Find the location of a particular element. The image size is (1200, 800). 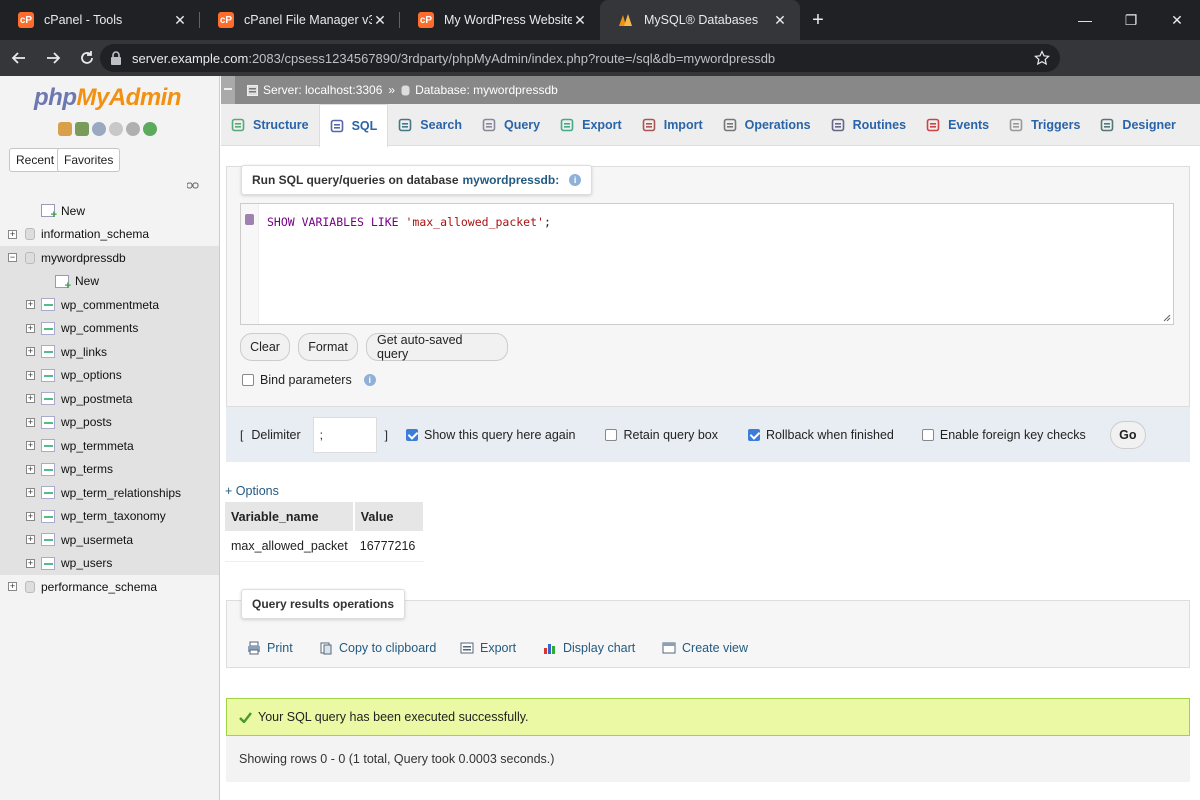

display-chart-link: Display chart is located at coordinates (589, 648).